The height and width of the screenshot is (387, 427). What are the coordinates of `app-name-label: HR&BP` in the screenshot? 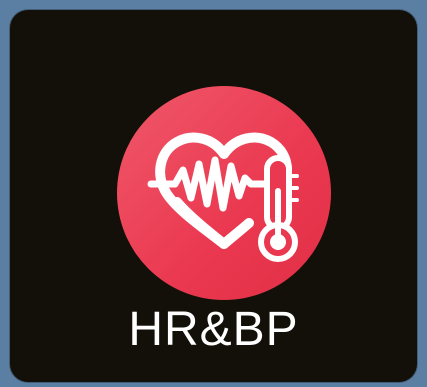 It's located at (213, 329).